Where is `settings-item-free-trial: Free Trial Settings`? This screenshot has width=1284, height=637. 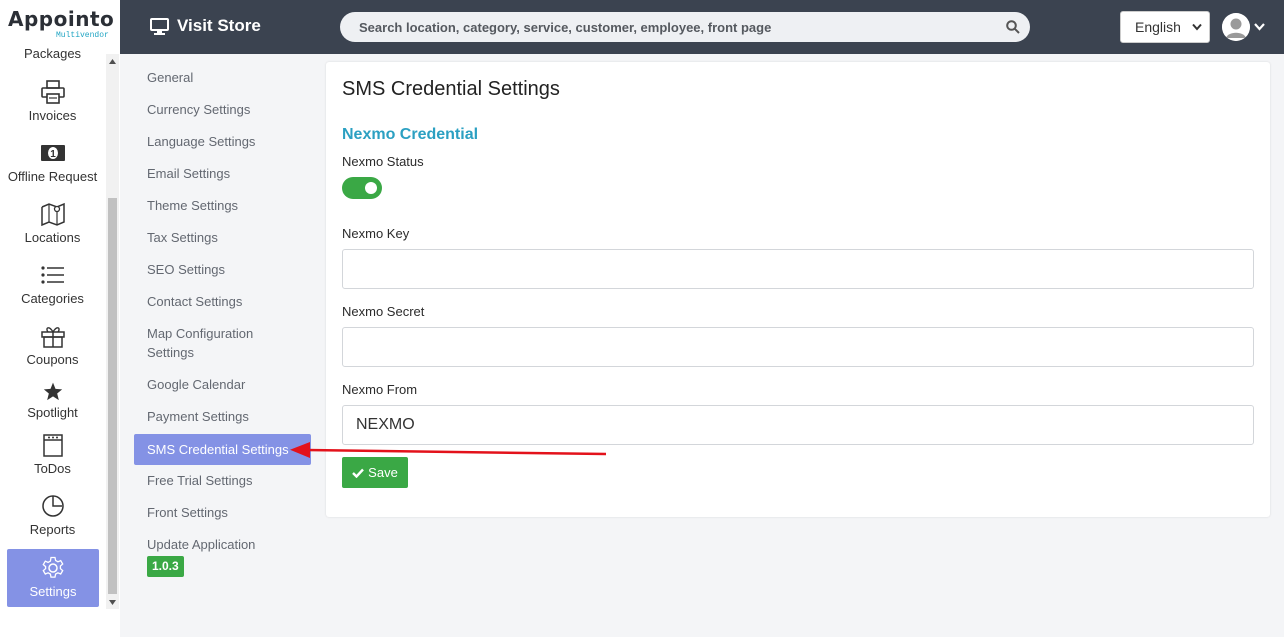
settings-item-free-trial: Free Trial Settings is located at coordinates (222, 480).